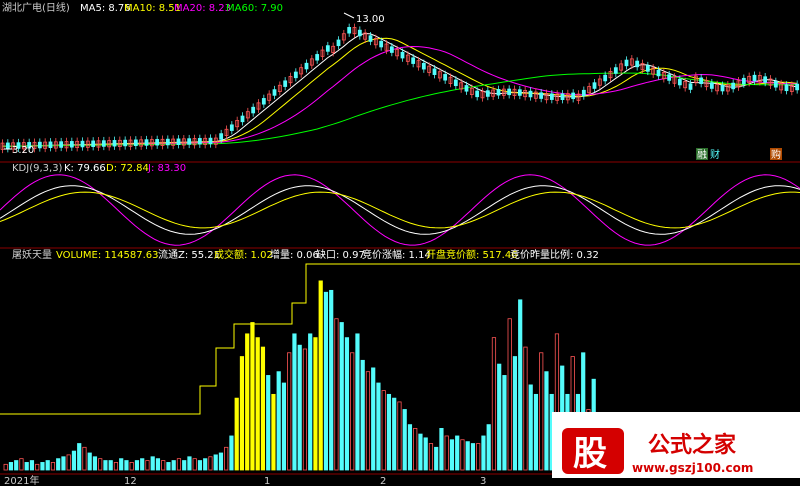 The height and width of the screenshot is (486, 800). Describe the element at coordinates (294, 254) in the screenshot. I see `vol-stat-3: 增量: 0.06` at that location.